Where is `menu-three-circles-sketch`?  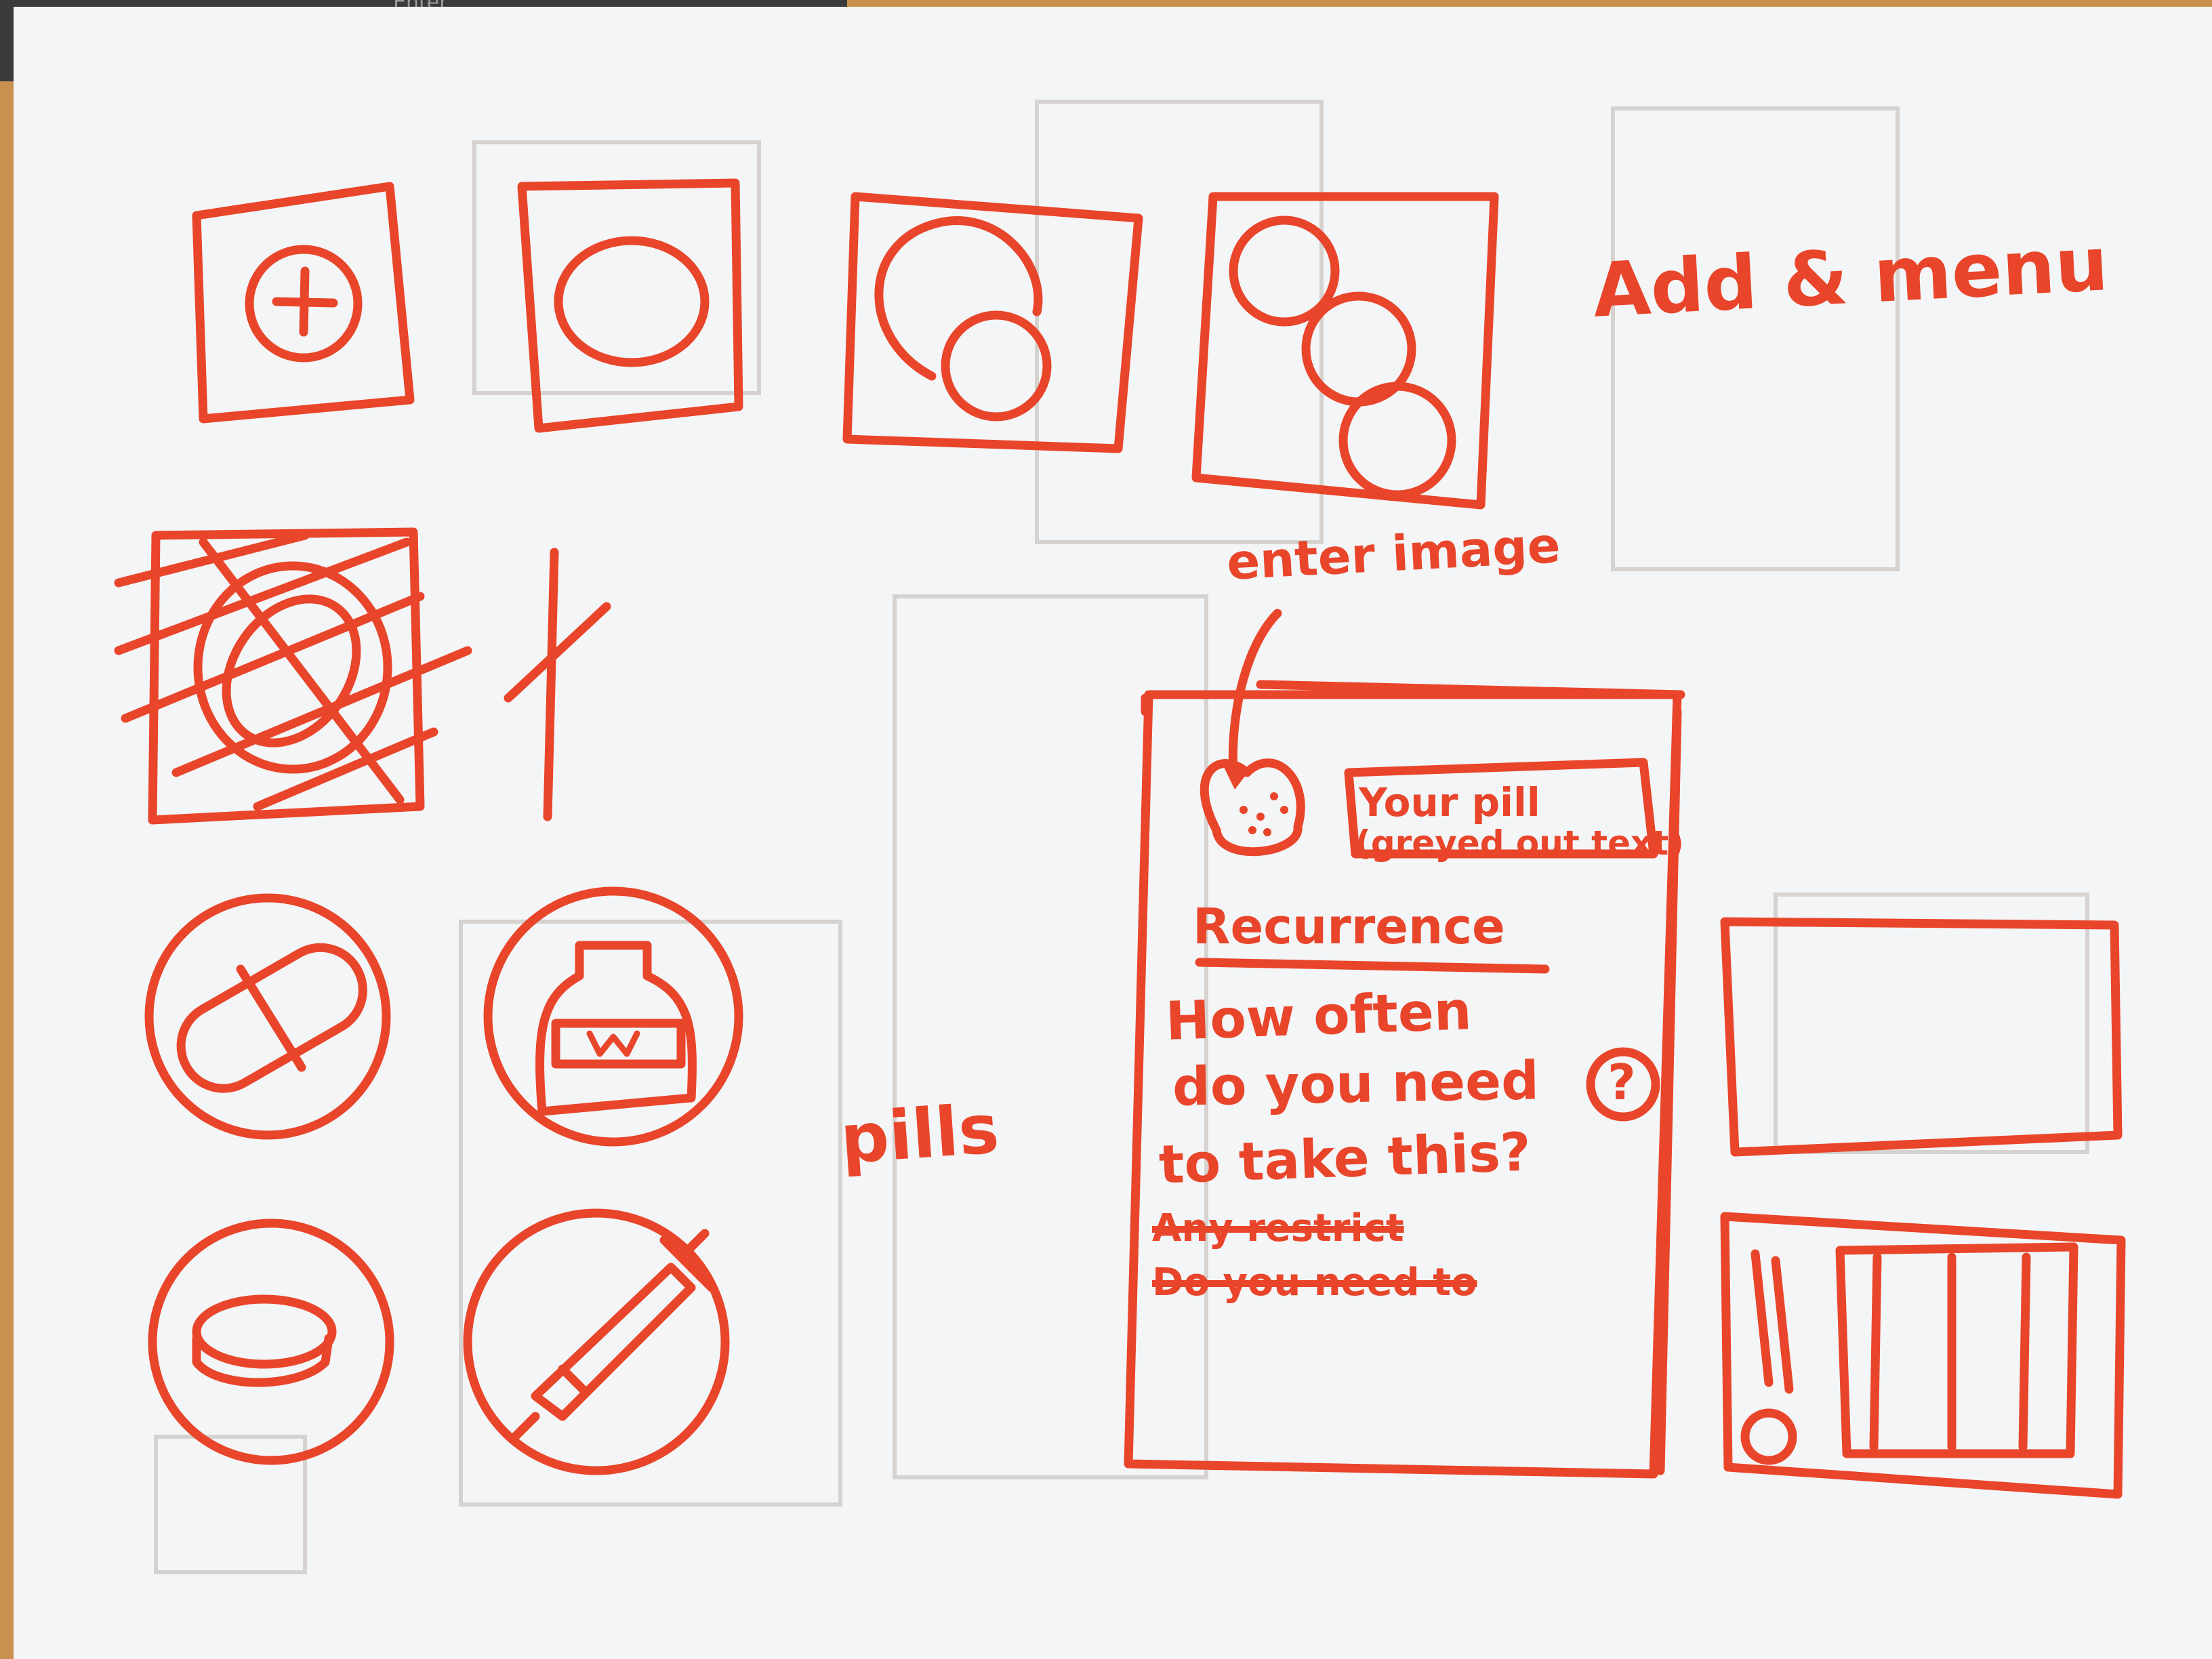
menu-three-circles-sketch is located at coordinates (1345, 351).